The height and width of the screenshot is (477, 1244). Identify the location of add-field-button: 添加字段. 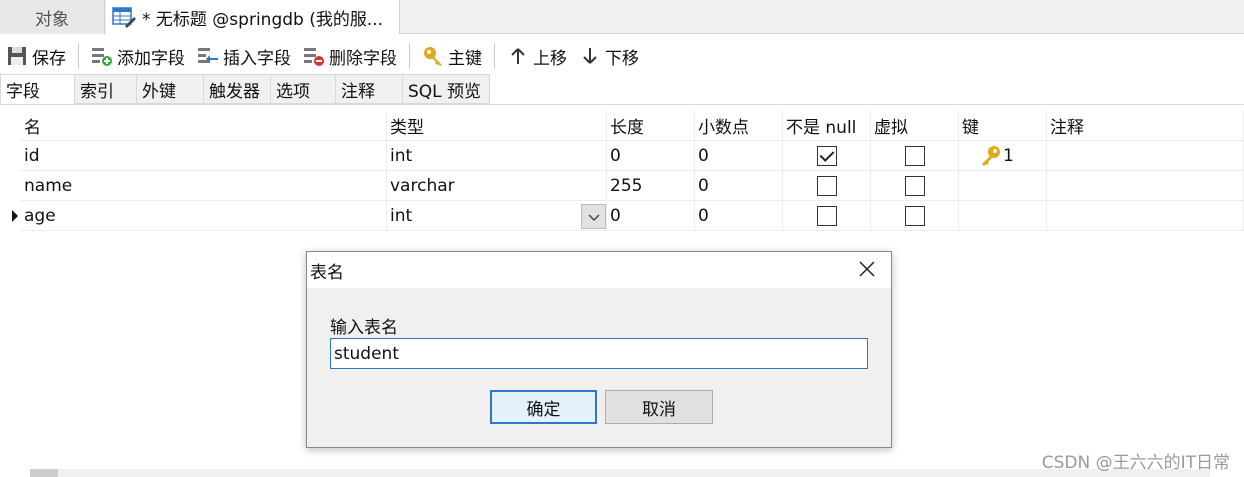
(138, 56).